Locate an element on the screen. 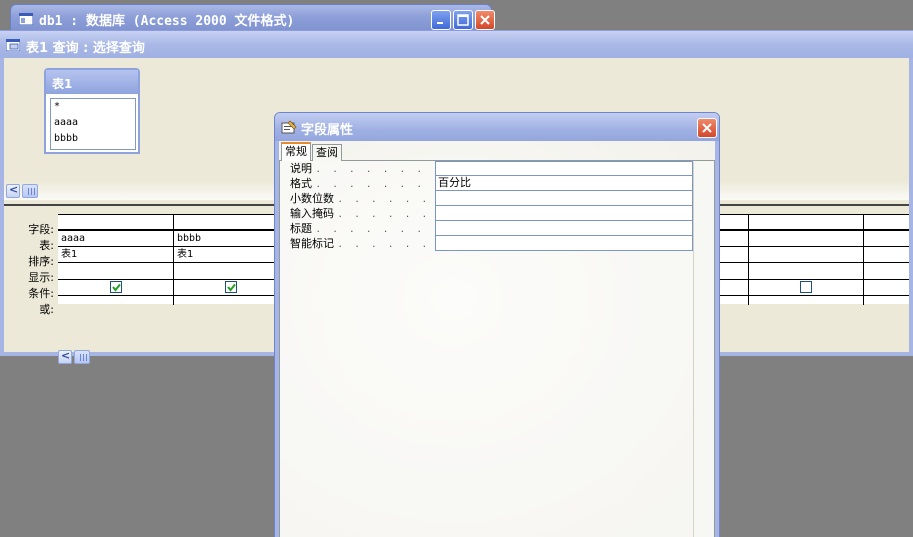  tab-general: 常规 is located at coordinates (296, 151).